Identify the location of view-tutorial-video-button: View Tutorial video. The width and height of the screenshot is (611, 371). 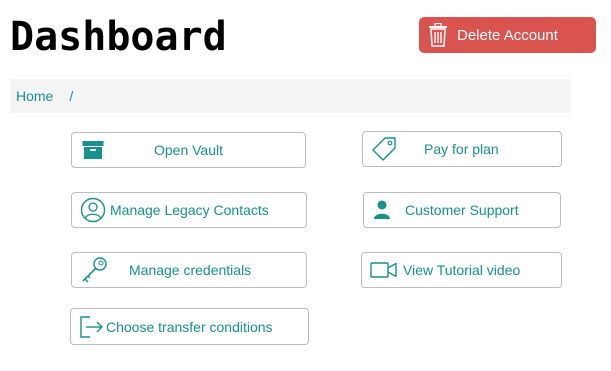
(461, 270).